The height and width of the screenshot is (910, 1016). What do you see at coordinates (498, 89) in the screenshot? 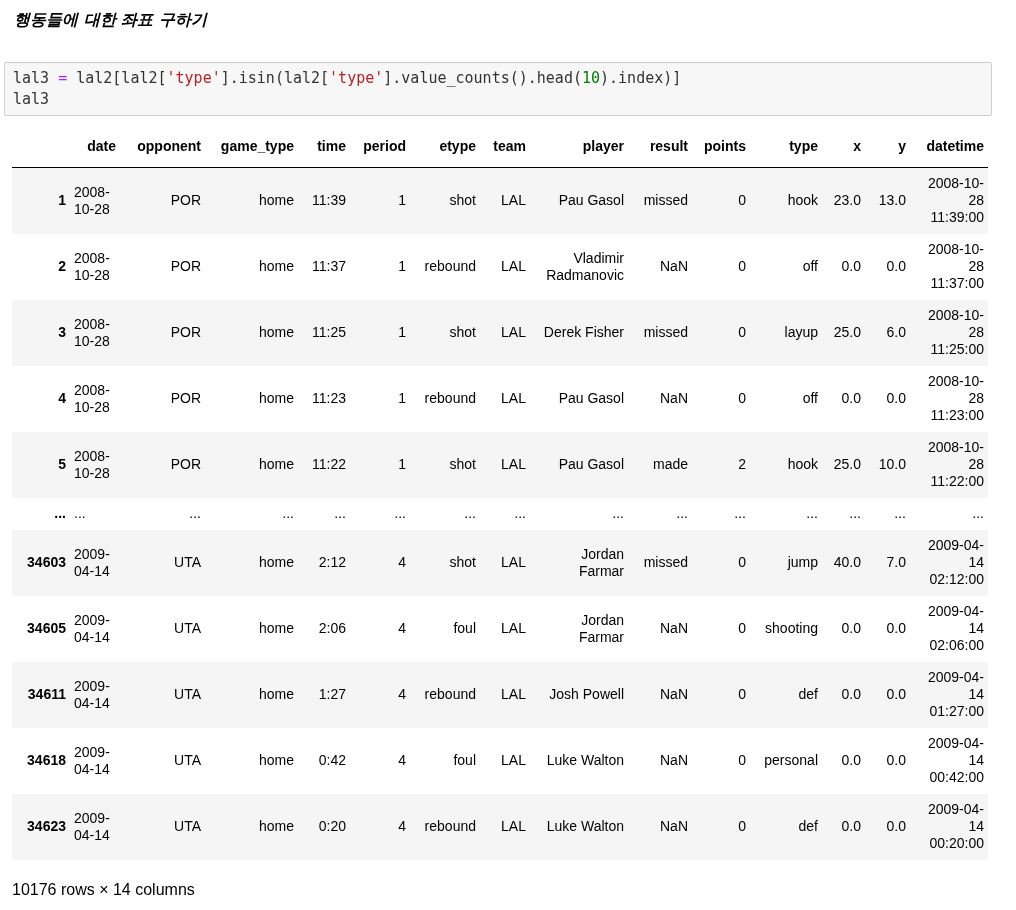
I see `code-cell: lal3 = lal2[lal2['type'].isin(lal2['type'].value_counts().head(10).index)] lal3` at bounding box center [498, 89].